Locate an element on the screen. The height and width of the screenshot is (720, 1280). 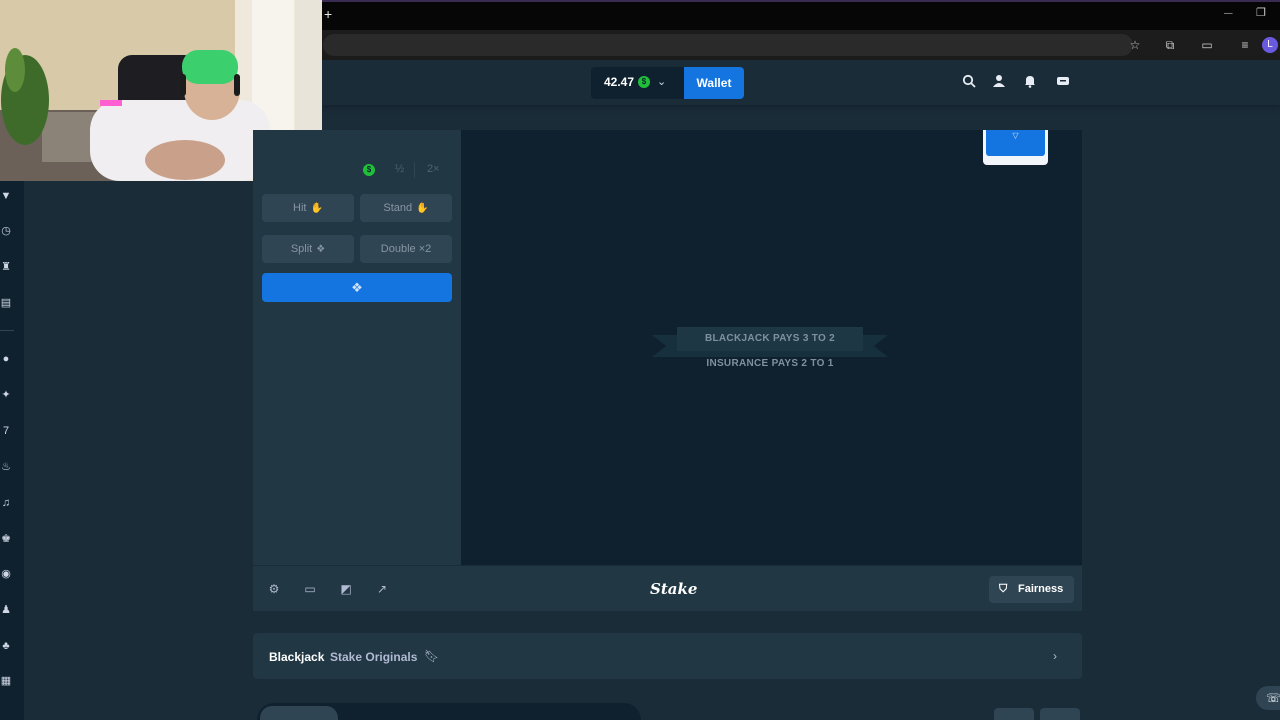
minimize-icon: ─ is located at coordinates (1228, 13).